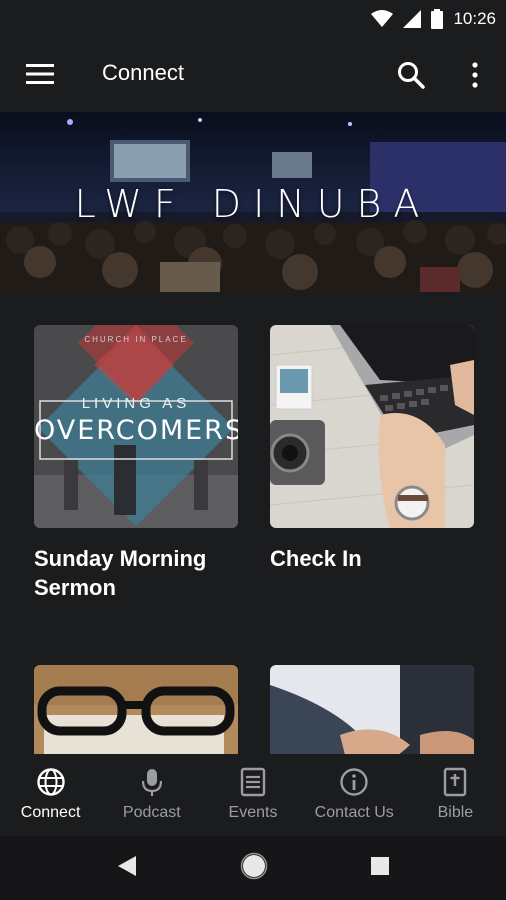 This screenshot has width=506, height=900. I want to click on nav-item-connect: Connect, so click(50, 795).